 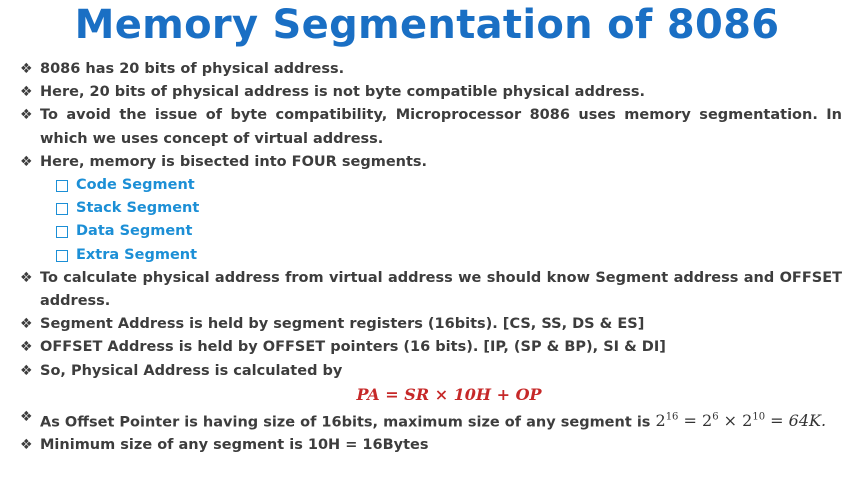 I want to click on physical-address-formula: PA = SR × 10H + OP, so click(x=449, y=394).